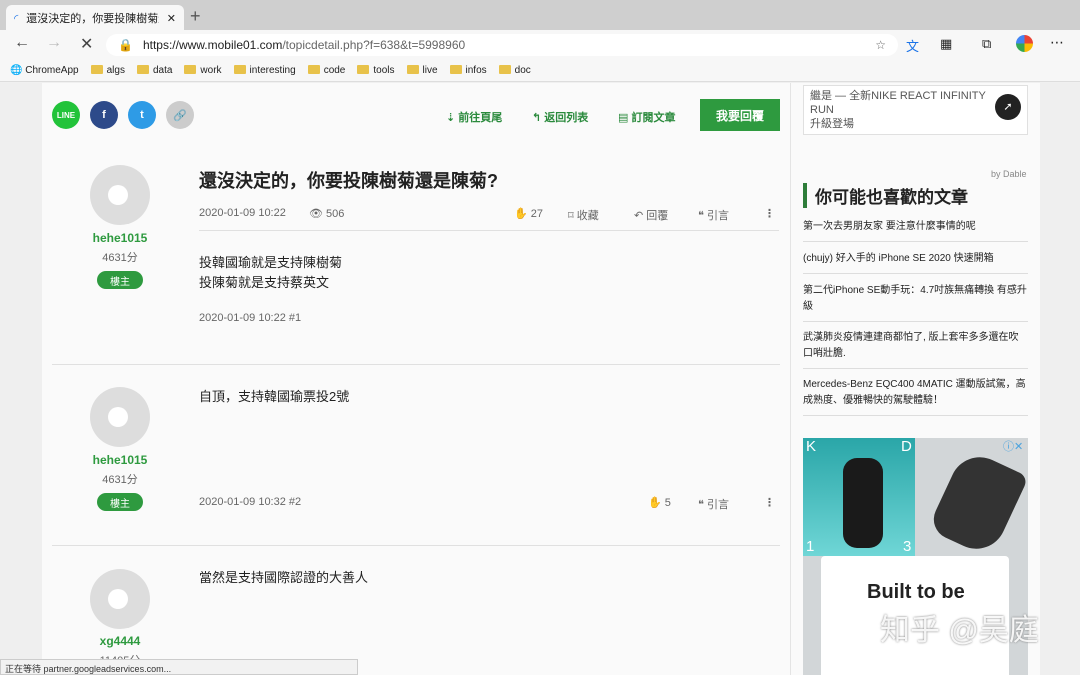  What do you see at coordinates (250, 502) in the screenshot?
I see `post-footer: 2020-01-09 10:32 #2` at bounding box center [250, 502].